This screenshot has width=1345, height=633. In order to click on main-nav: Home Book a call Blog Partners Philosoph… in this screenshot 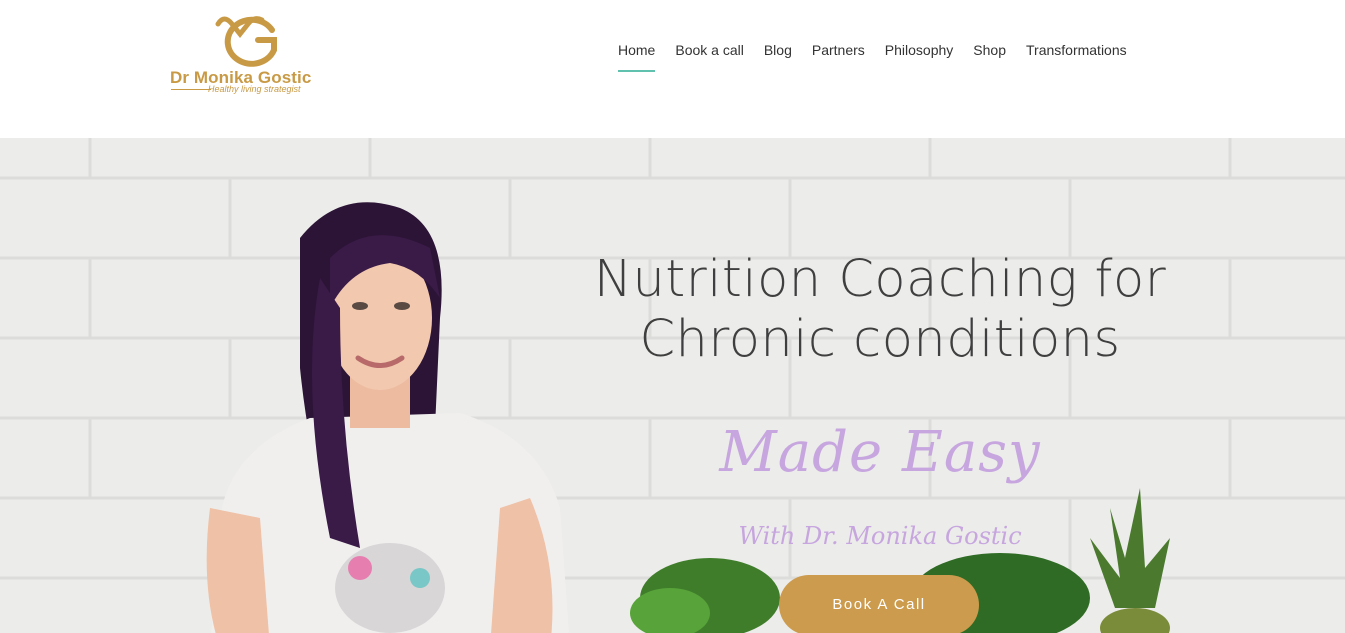, I will do `click(882, 57)`.